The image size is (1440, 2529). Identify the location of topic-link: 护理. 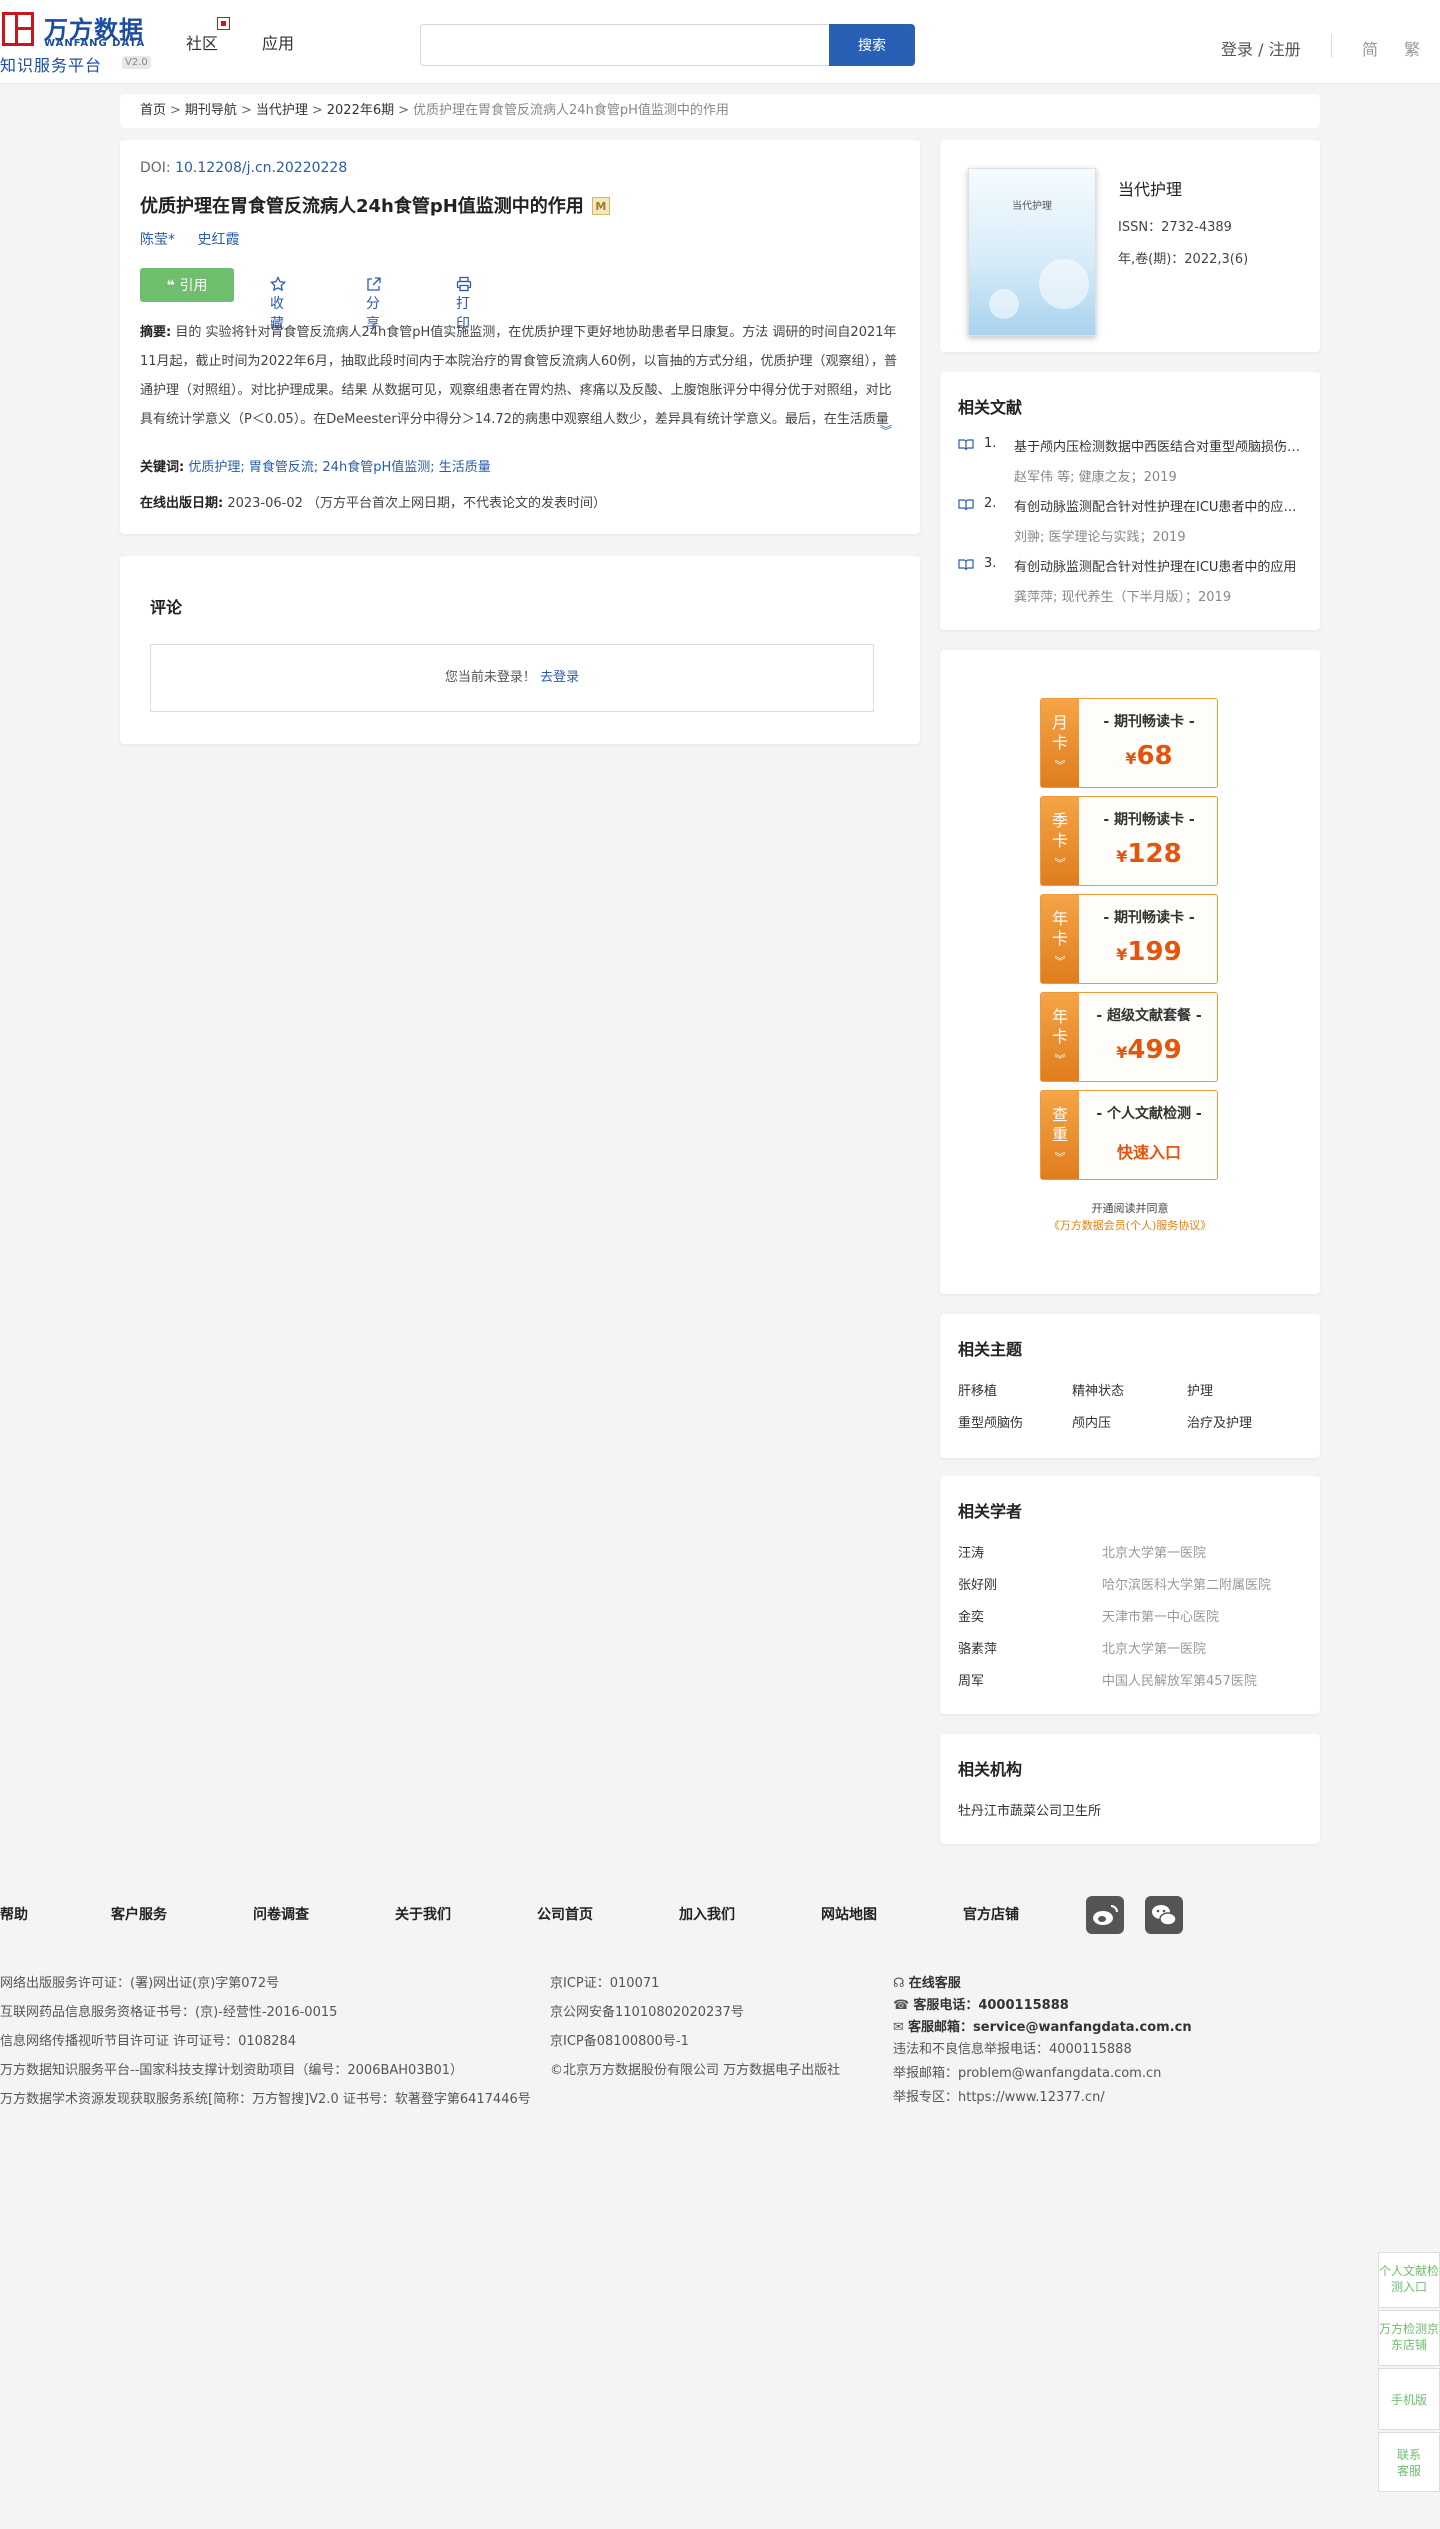
(1200, 1389).